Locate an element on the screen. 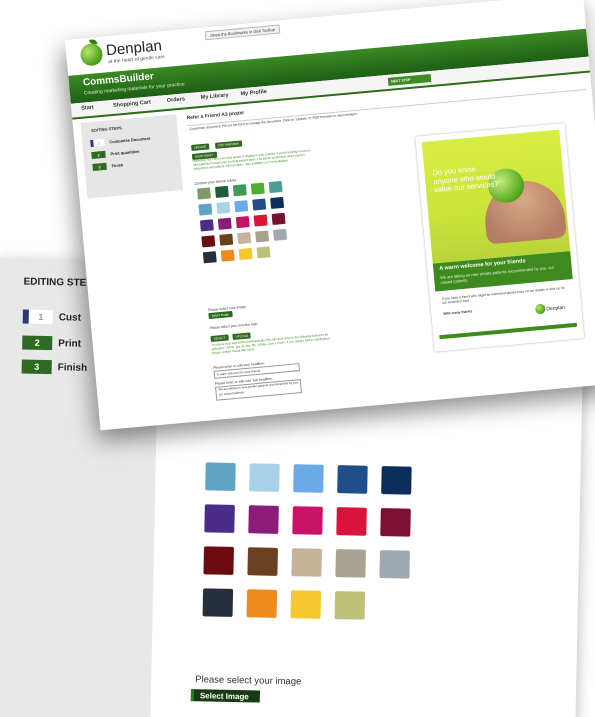  update-button: UPDATE is located at coordinates (200, 147).